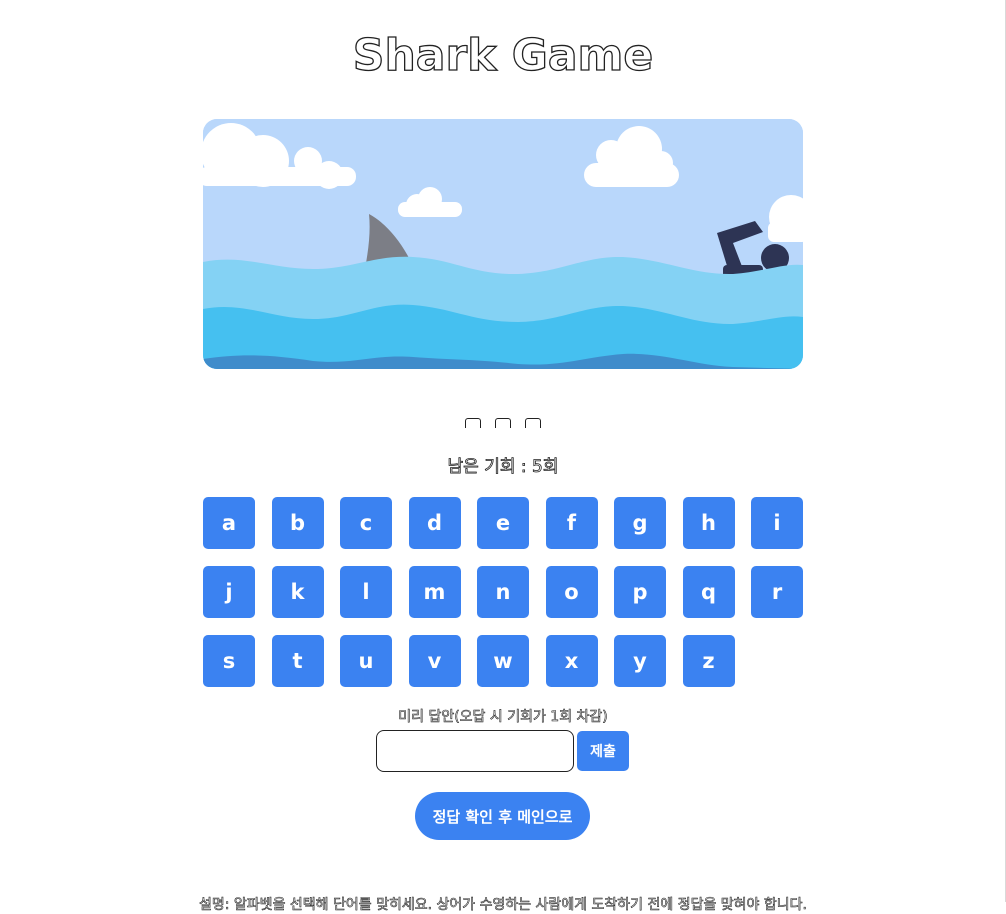  I want to click on key-t: t, so click(297, 661).